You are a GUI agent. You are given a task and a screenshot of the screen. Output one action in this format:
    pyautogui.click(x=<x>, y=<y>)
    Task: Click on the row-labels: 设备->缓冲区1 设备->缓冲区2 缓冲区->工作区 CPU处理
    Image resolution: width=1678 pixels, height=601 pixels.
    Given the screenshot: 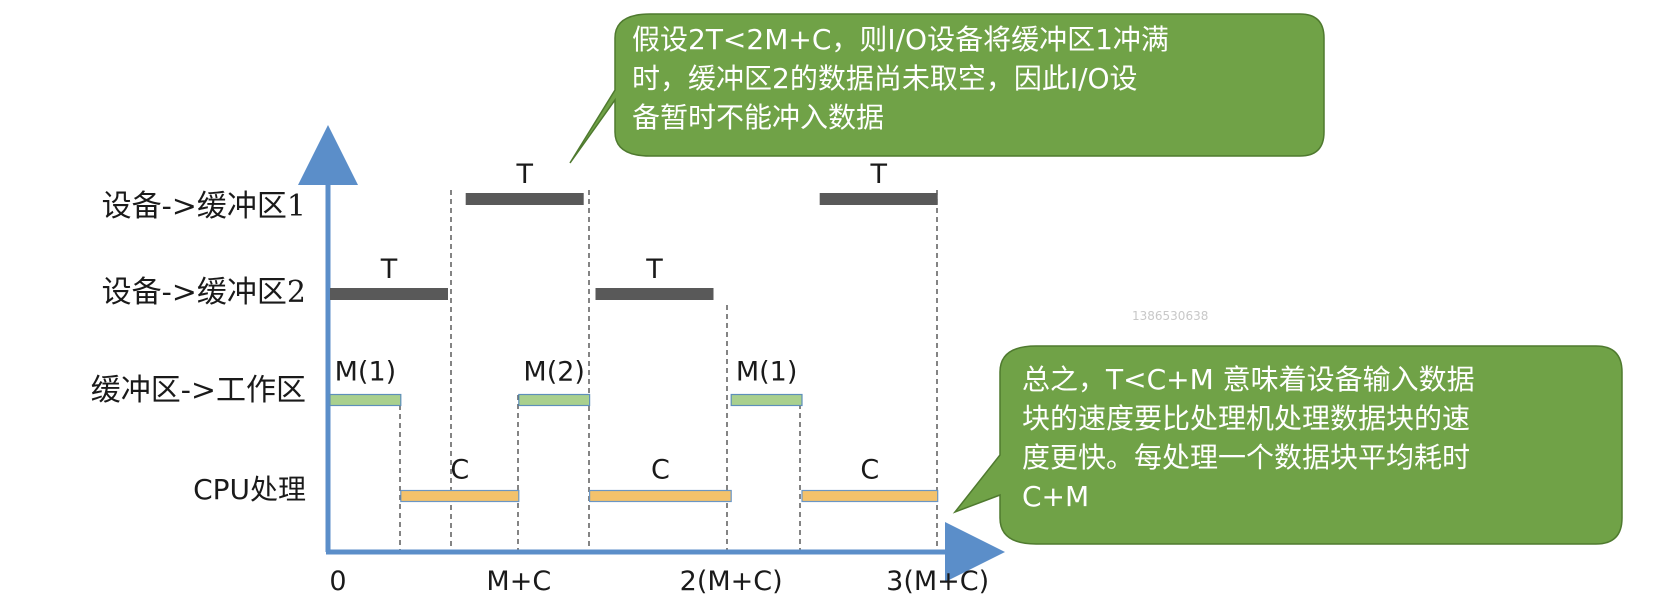 What is the action you would take?
    pyautogui.click(x=198, y=347)
    